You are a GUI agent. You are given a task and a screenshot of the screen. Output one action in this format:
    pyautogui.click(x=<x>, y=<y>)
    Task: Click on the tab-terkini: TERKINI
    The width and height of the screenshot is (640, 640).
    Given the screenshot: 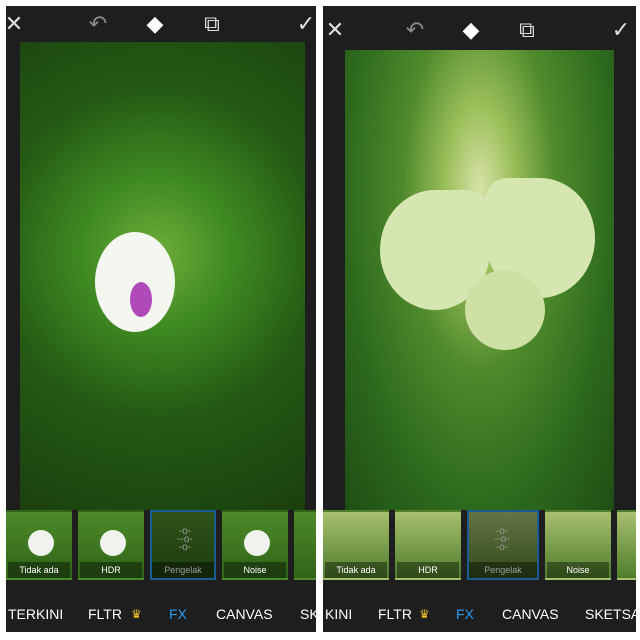 What is the action you would take?
    pyautogui.click(x=35, y=614)
    